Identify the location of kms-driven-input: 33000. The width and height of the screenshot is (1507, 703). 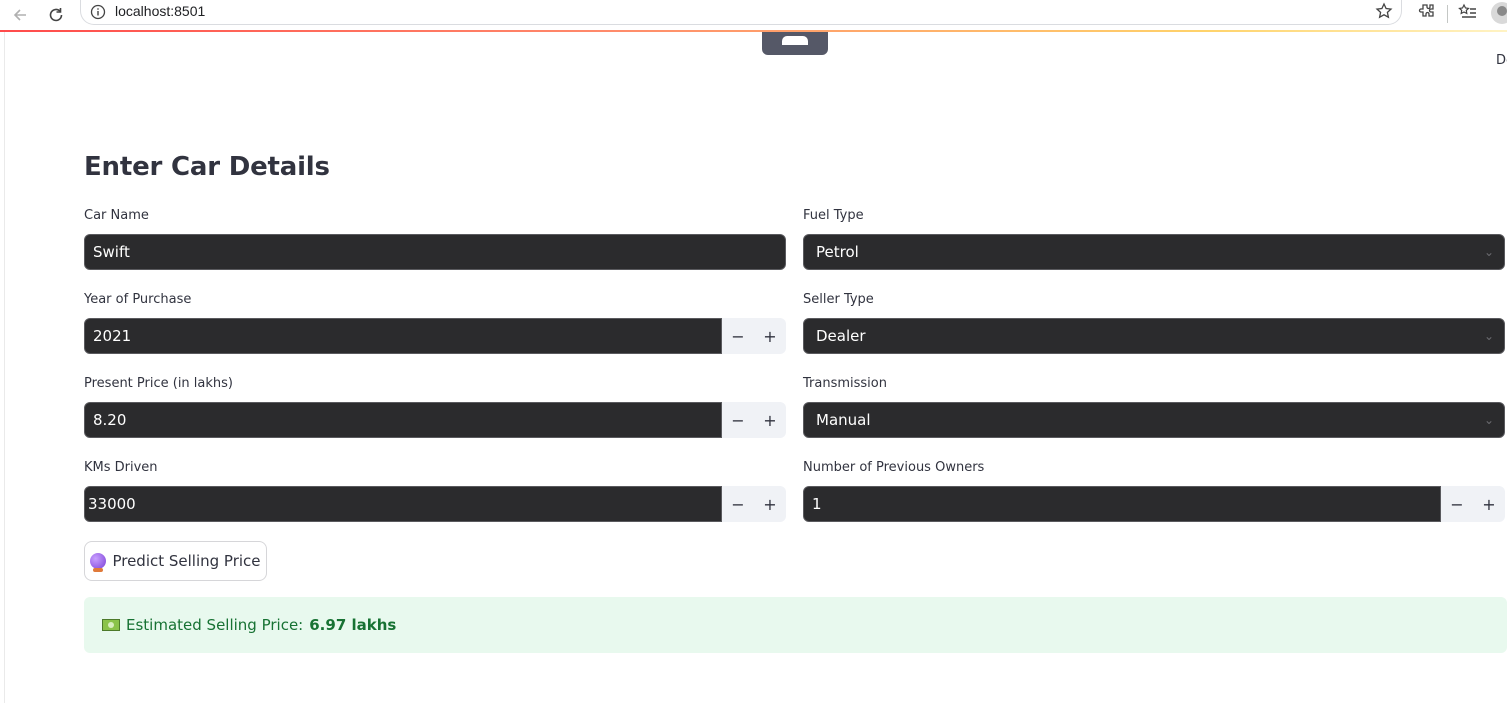
(403, 504).